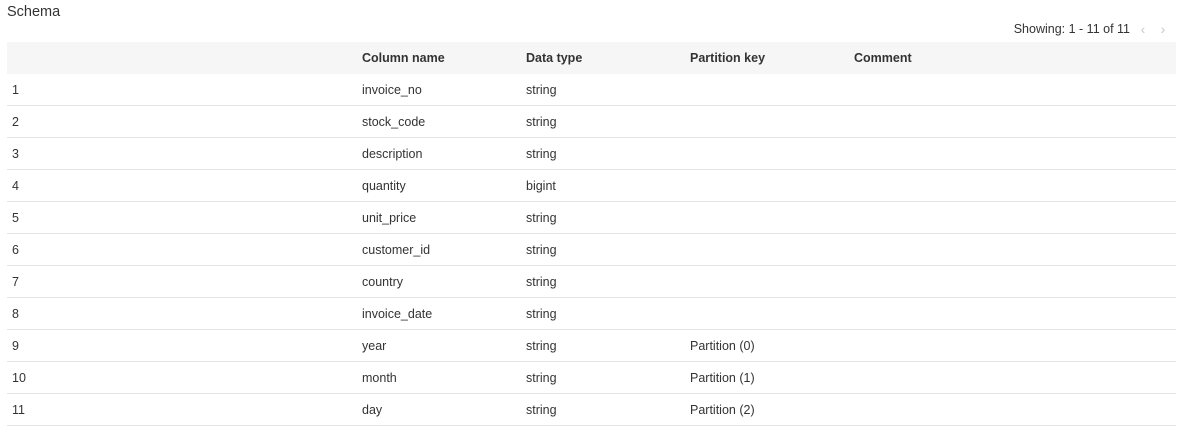 Image resolution: width=1187 pixels, height=442 pixels. I want to click on table-row: 4 quantity bigint, so click(591, 185).